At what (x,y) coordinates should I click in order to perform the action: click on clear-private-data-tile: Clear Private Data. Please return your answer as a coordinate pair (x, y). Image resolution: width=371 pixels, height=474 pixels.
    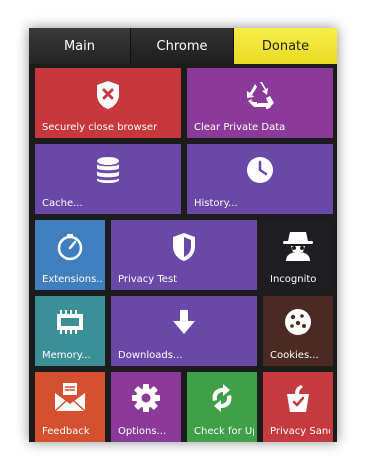
    Looking at the image, I should click on (260, 103).